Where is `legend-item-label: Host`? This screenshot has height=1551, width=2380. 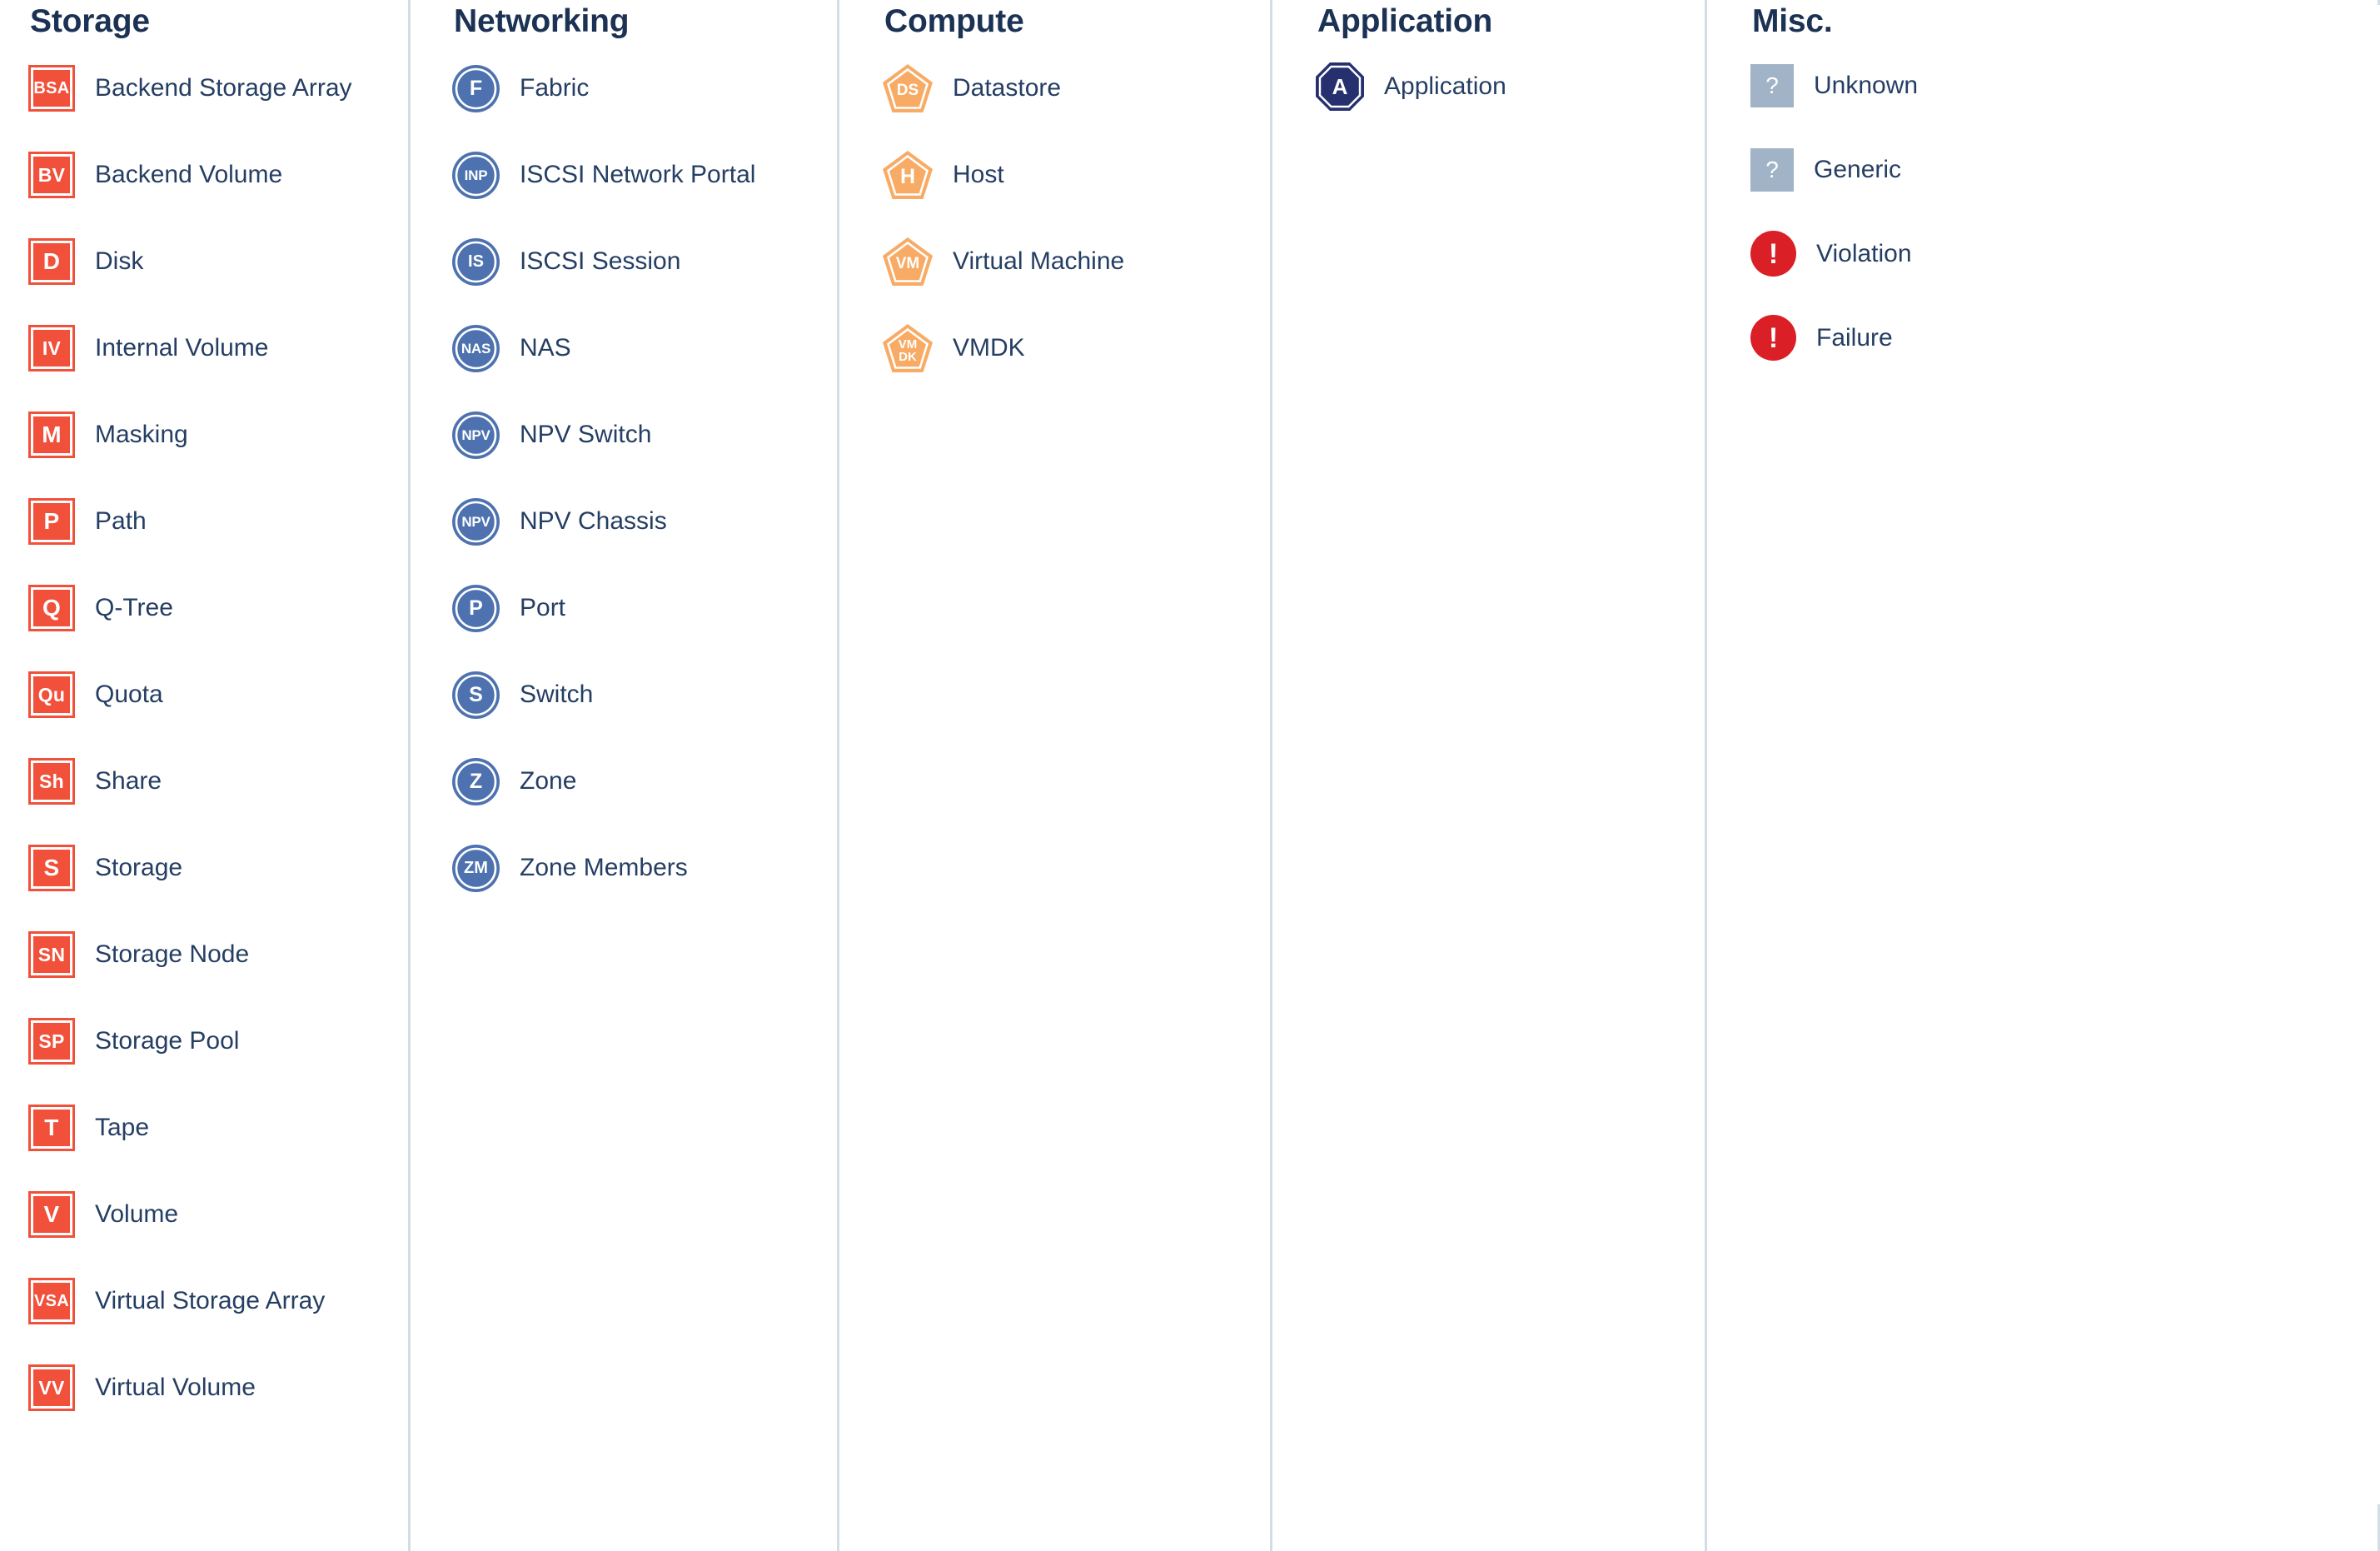 legend-item-label: Host is located at coordinates (978, 174).